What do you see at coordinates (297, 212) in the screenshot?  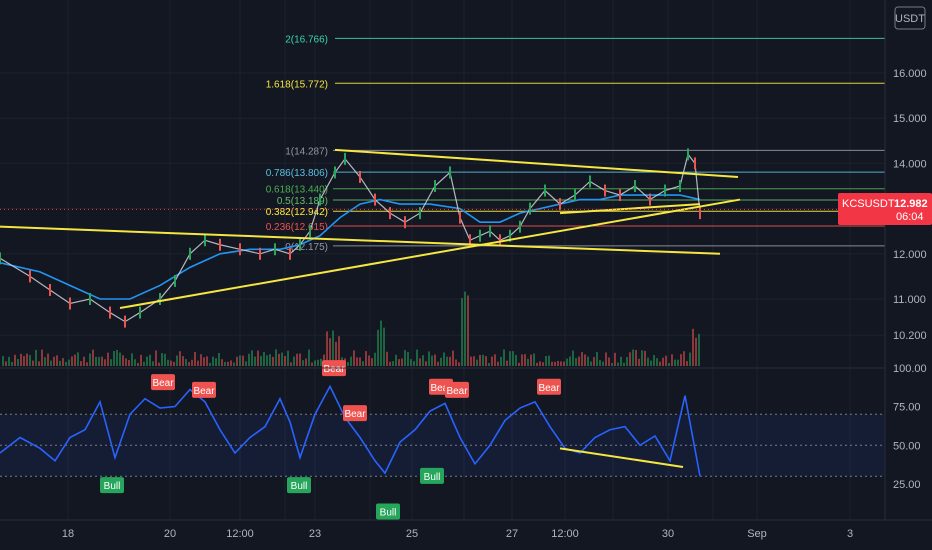 I see `fib-level-label: 0.382(12.942)` at bounding box center [297, 212].